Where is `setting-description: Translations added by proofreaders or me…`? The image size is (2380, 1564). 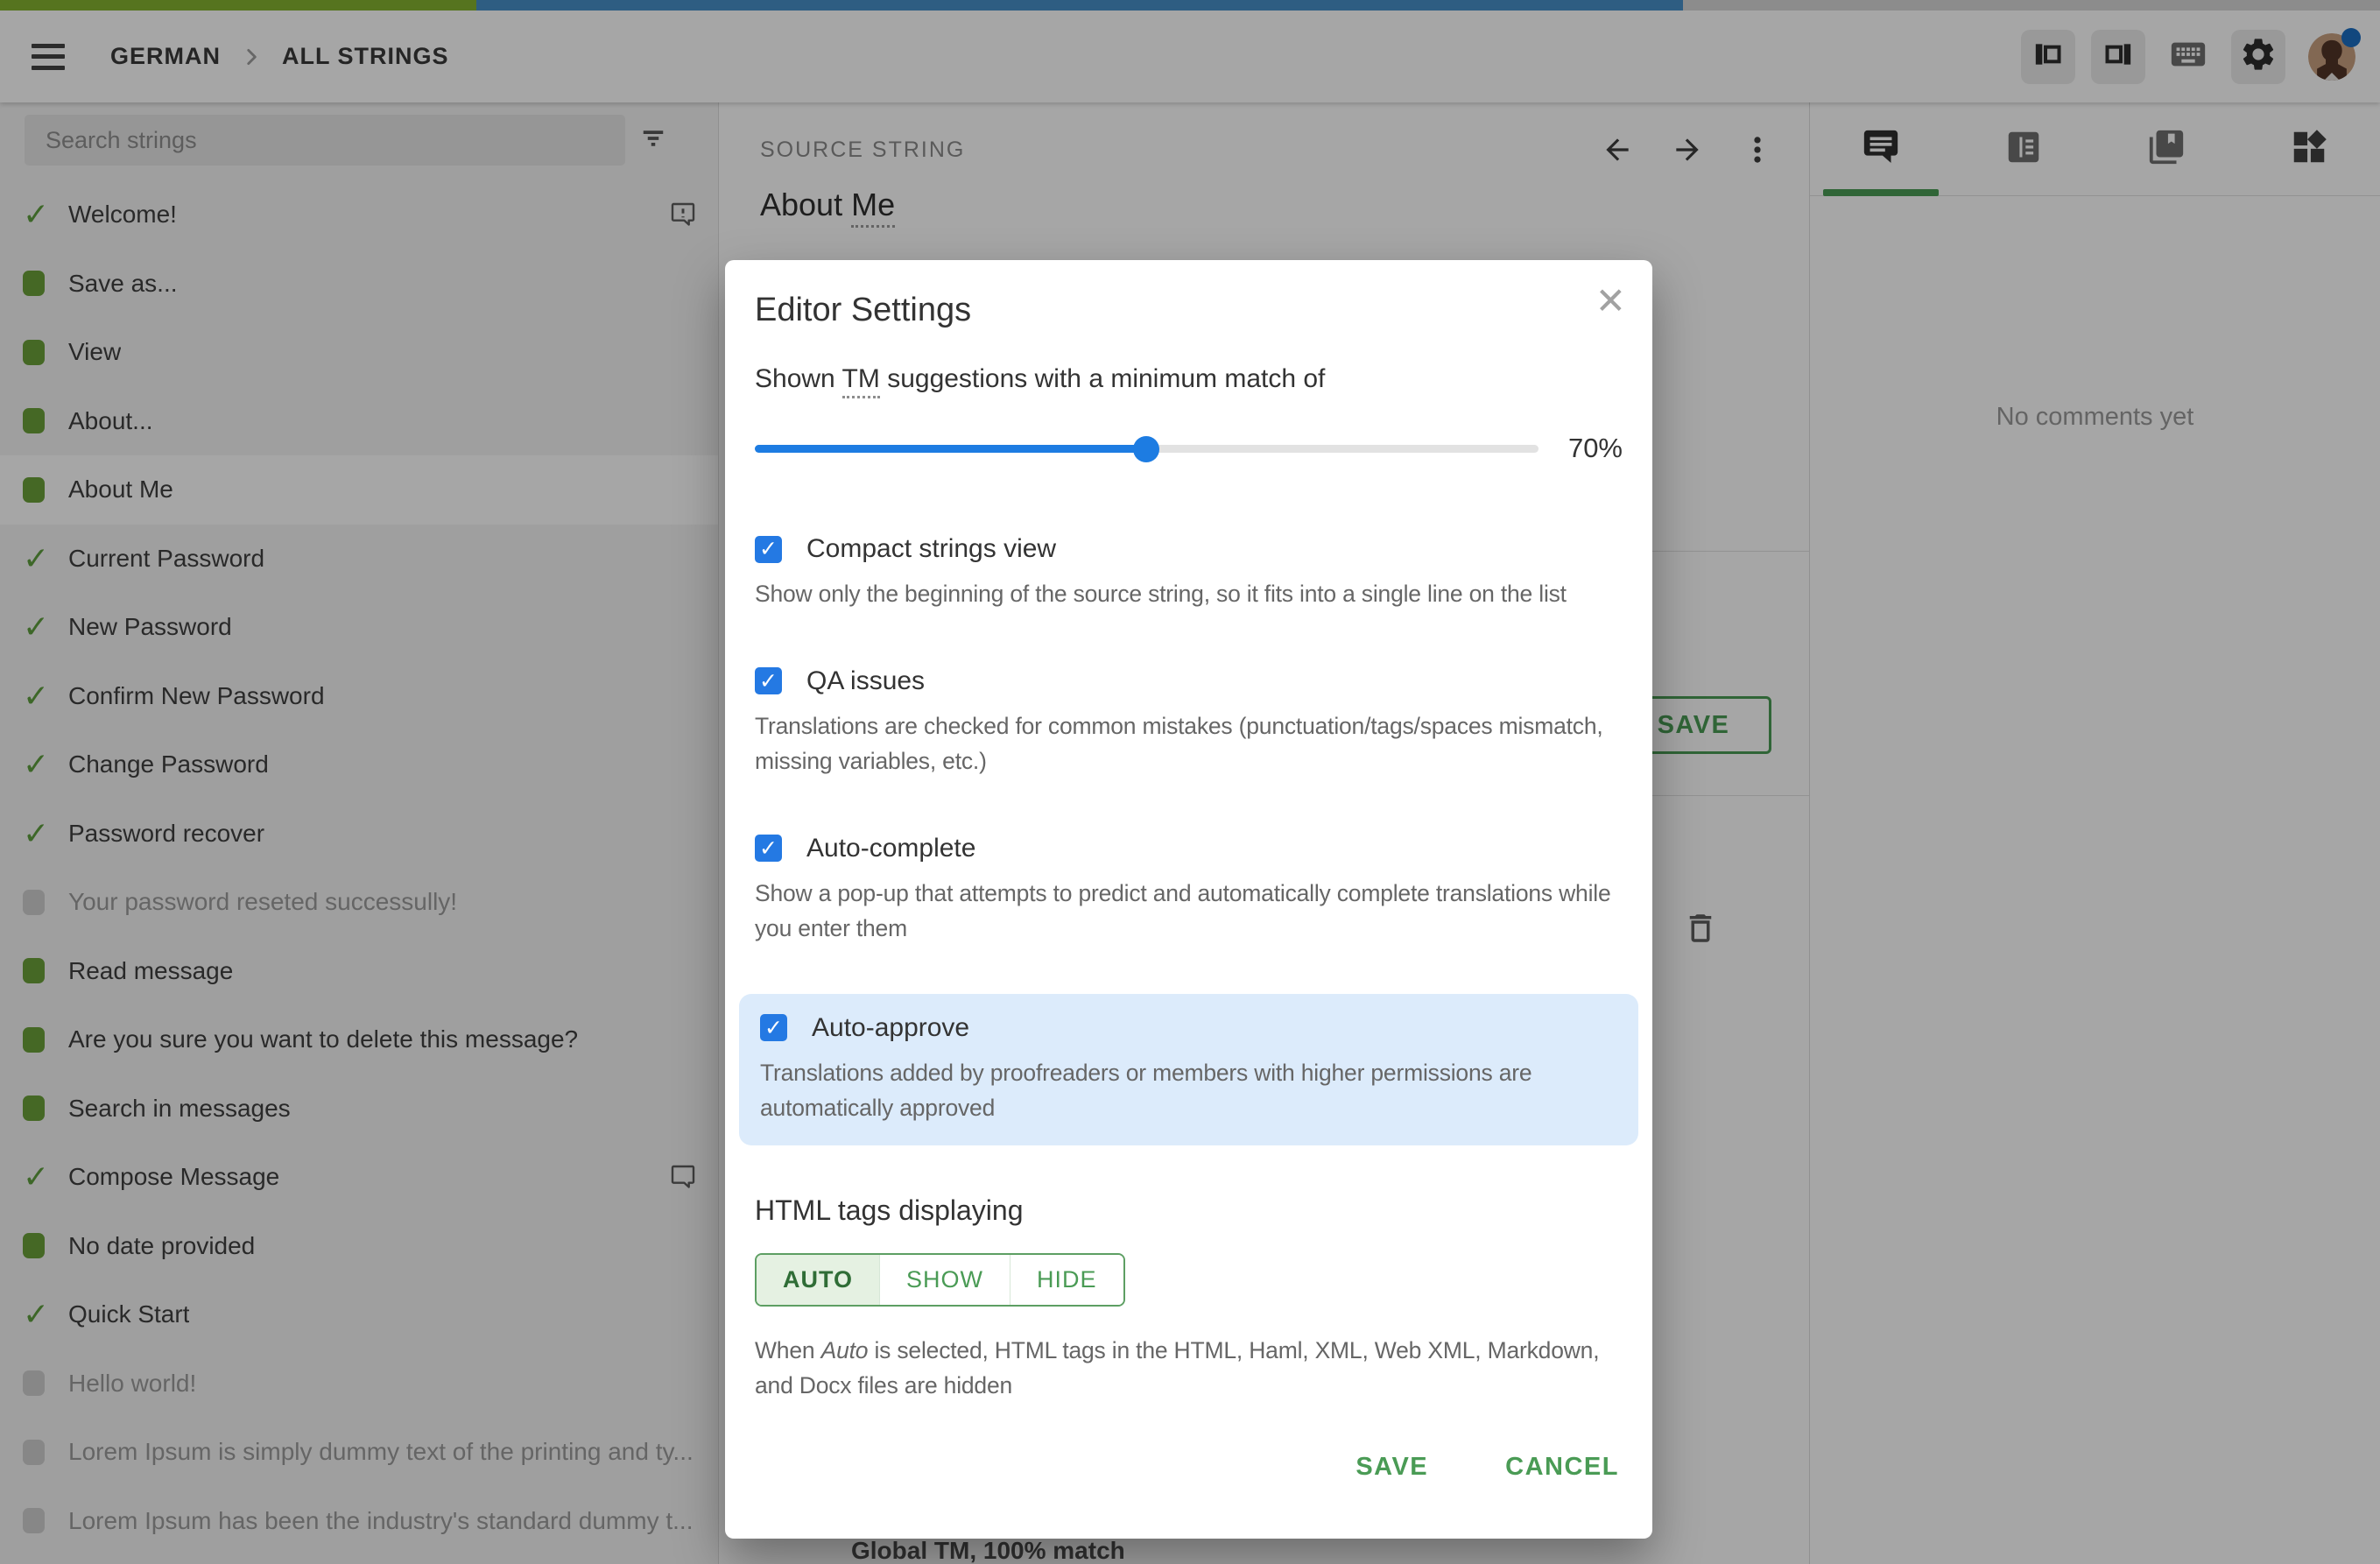 setting-description: Translations added by proofreaders or me… is located at coordinates (1146, 1090).